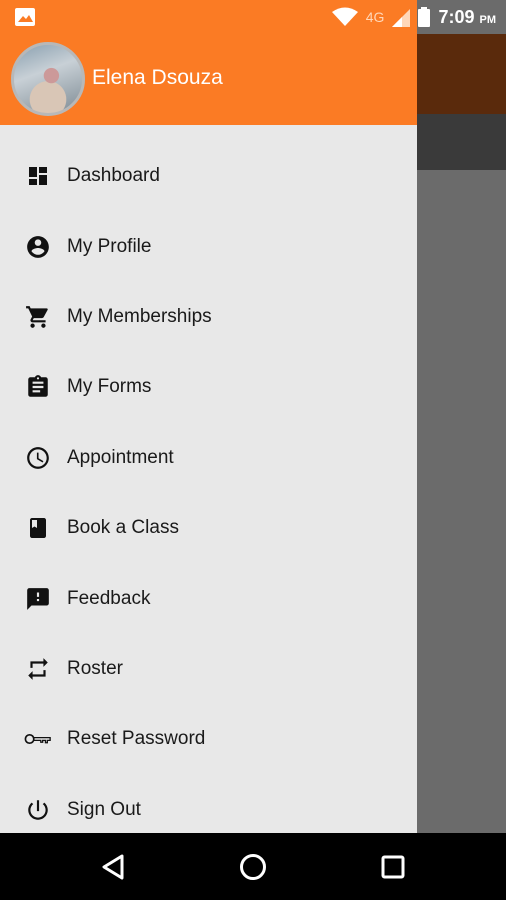 The width and height of the screenshot is (506, 900). What do you see at coordinates (208, 176) in the screenshot?
I see `menu-item-dashboard: Dashboard` at bounding box center [208, 176].